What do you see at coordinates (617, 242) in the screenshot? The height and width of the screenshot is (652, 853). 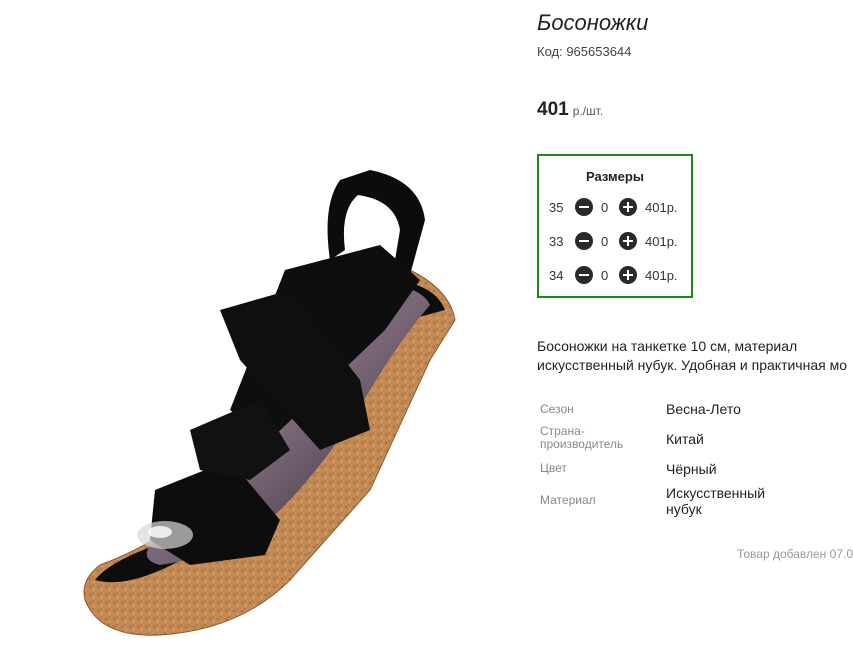 I see `size-row: 33 0 401р.` at bounding box center [617, 242].